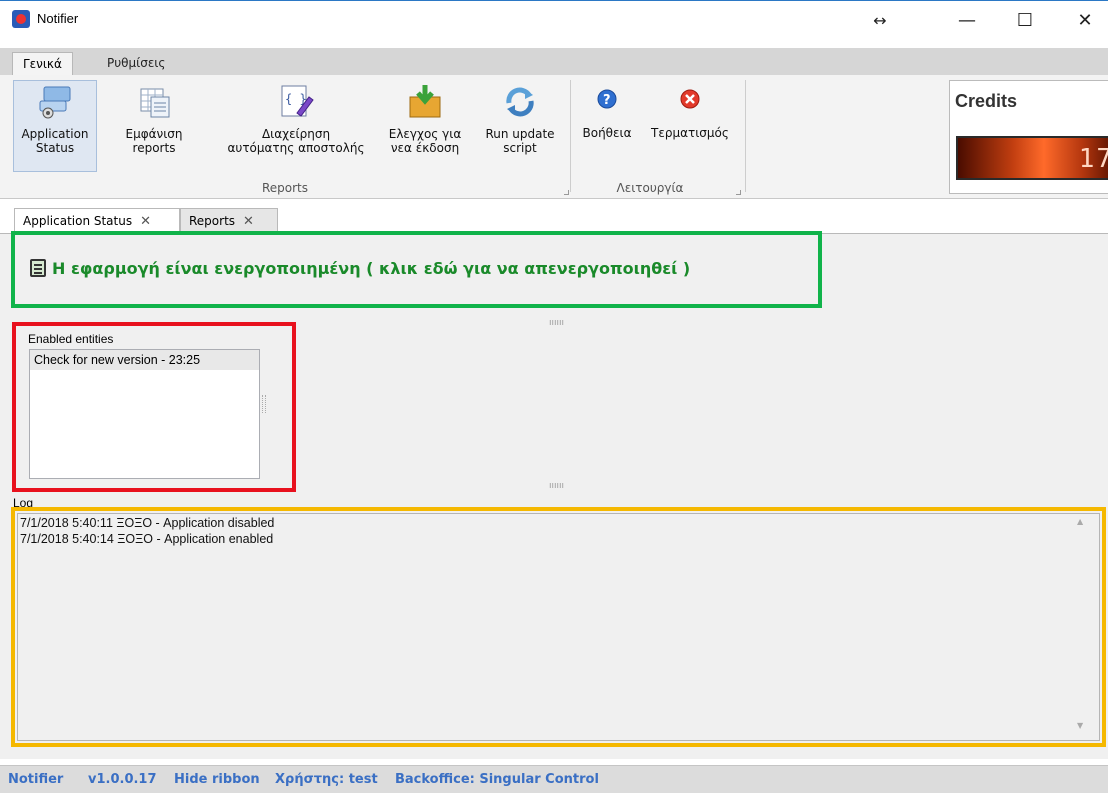 This screenshot has width=1108, height=793. Describe the element at coordinates (78, 221) in the screenshot. I see `tab-label: Application Status` at that location.